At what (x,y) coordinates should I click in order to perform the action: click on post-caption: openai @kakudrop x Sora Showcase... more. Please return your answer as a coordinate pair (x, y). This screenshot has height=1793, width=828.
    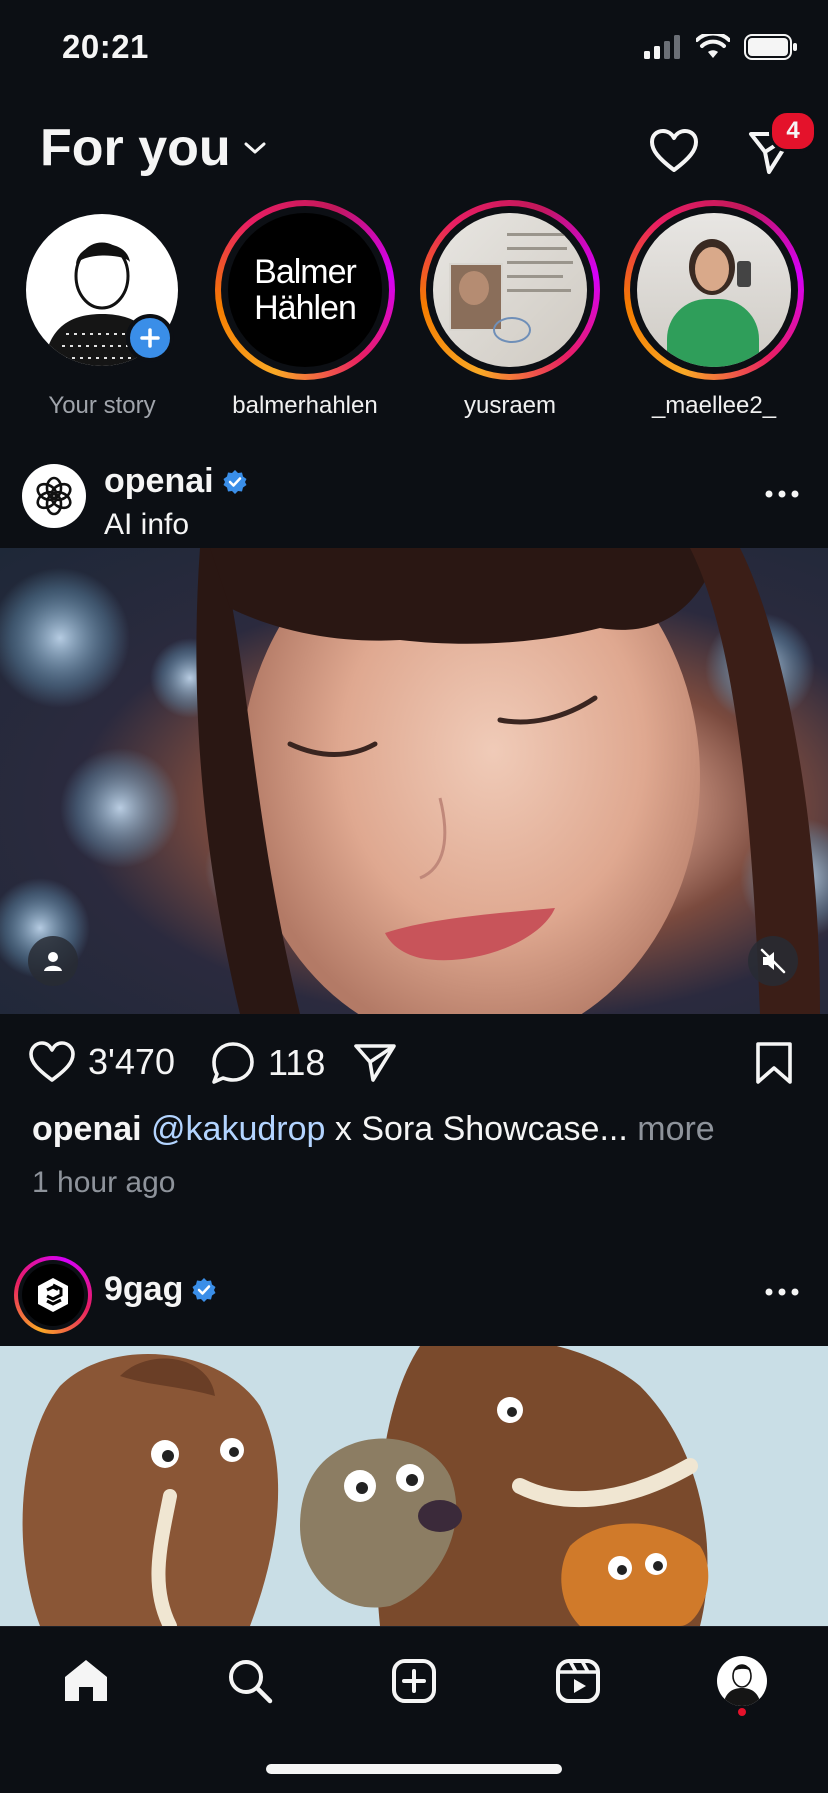
    Looking at the image, I should click on (373, 1129).